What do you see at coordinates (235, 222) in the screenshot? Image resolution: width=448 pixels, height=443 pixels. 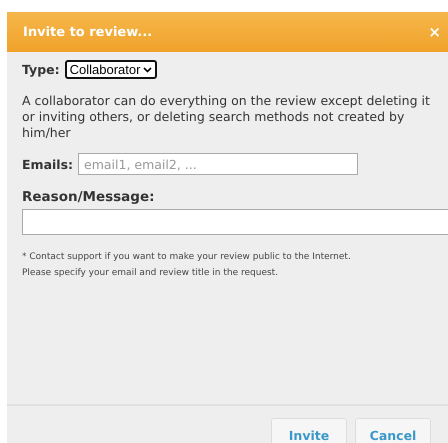 I see `reason-field` at bounding box center [235, 222].